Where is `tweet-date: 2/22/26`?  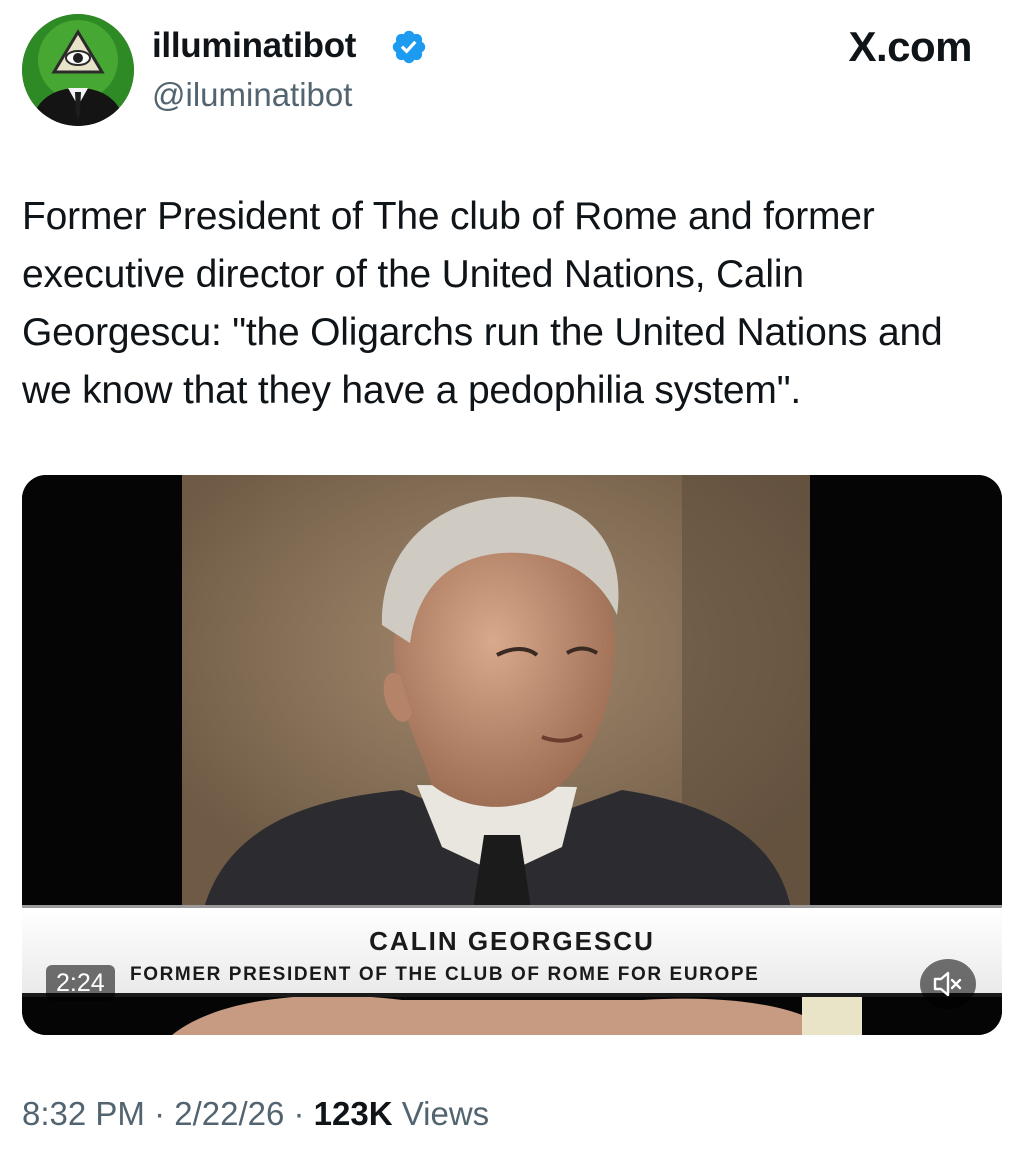 tweet-date: 2/22/26 is located at coordinates (229, 1113).